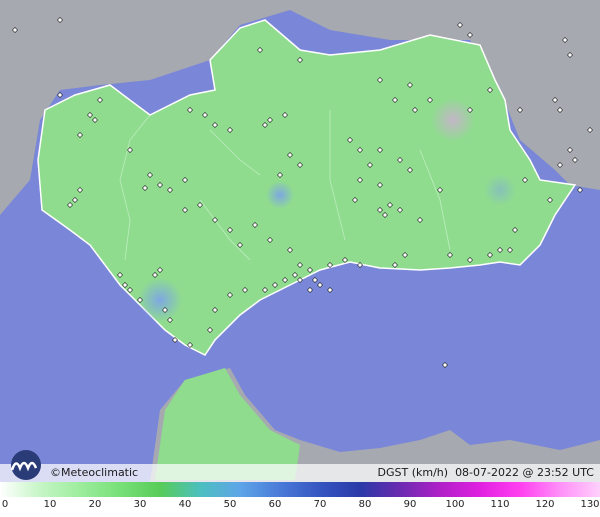 This screenshot has height=517, width=600. What do you see at coordinates (185, 504) in the screenshot?
I see `scale-tick-label: 40` at bounding box center [185, 504].